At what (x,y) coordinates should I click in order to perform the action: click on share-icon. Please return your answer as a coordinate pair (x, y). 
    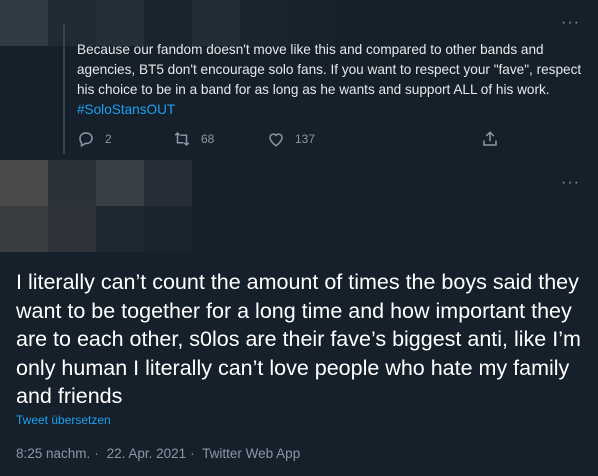
    Looking at the image, I should click on (490, 138).